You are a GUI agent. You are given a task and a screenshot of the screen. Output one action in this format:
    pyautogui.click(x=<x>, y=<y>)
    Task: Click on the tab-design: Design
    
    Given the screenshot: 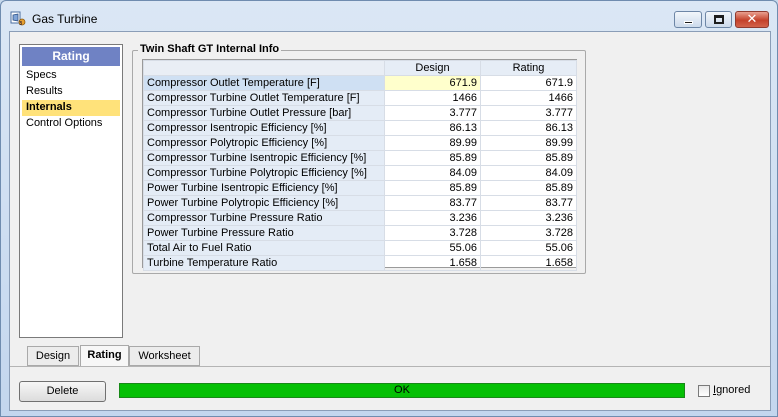 What is the action you would take?
    pyautogui.click(x=53, y=356)
    